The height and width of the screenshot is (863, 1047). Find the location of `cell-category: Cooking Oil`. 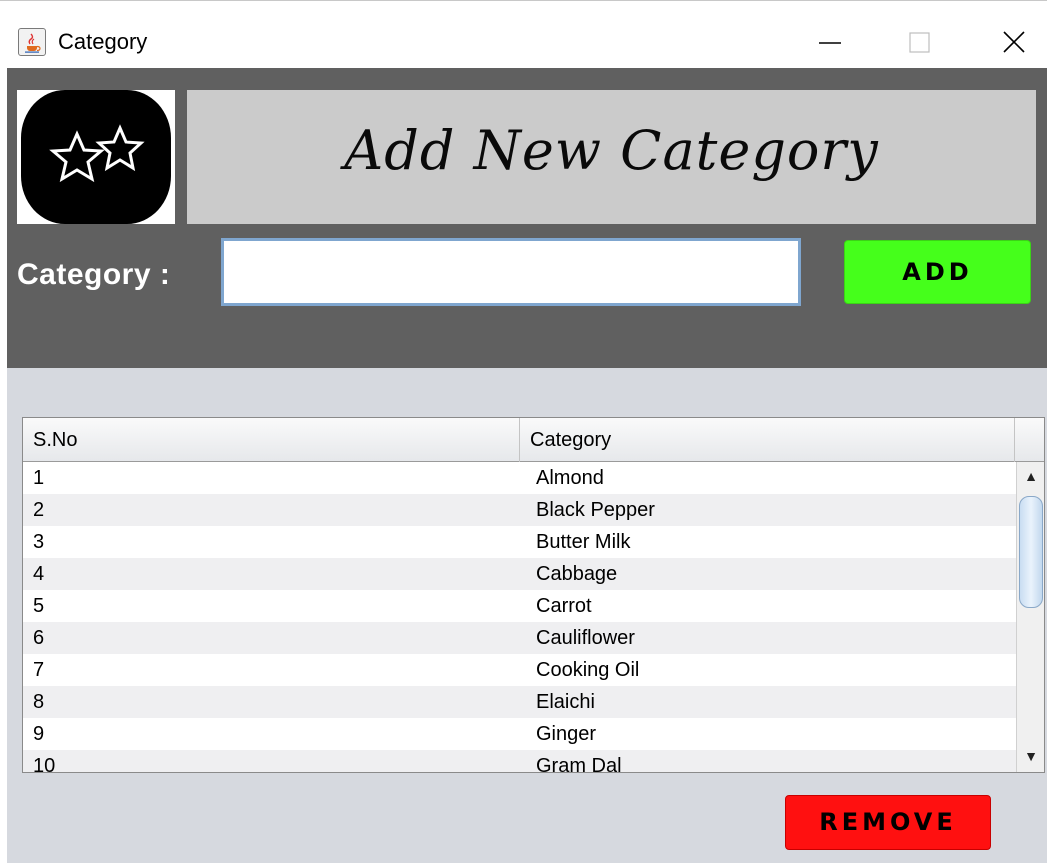

cell-category: Cooking Oil is located at coordinates (588, 670).